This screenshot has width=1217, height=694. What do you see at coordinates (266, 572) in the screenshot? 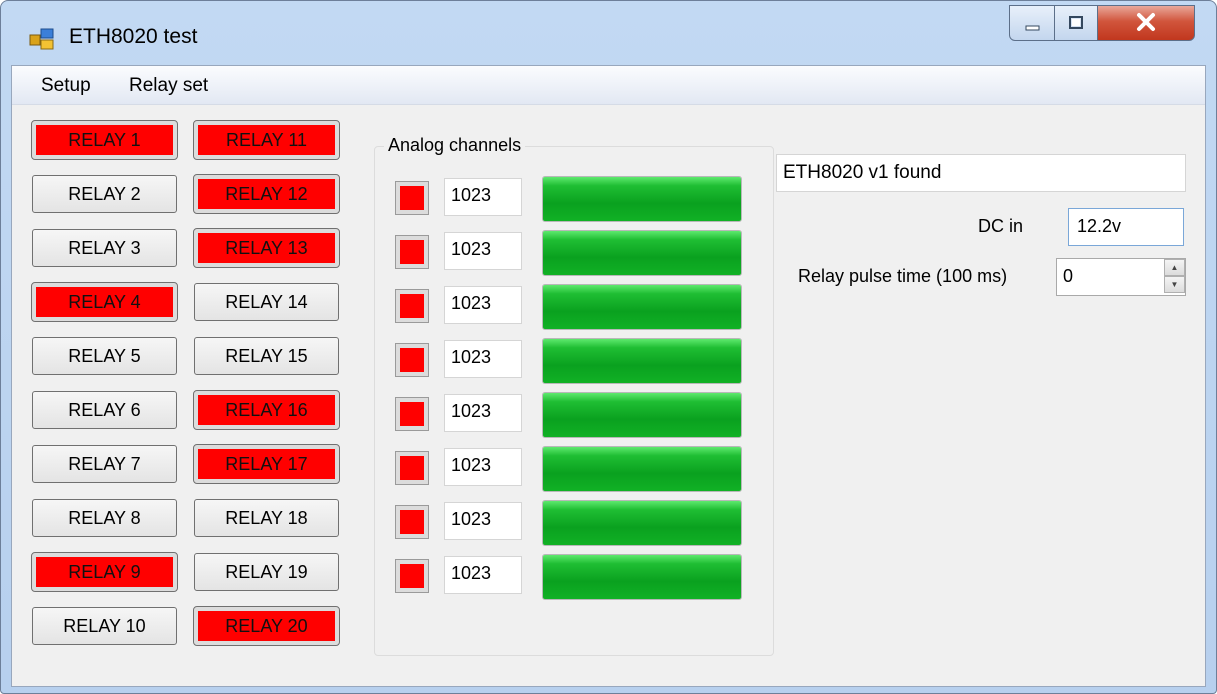
I see `relay-button-19: RELAY 19` at bounding box center [266, 572].